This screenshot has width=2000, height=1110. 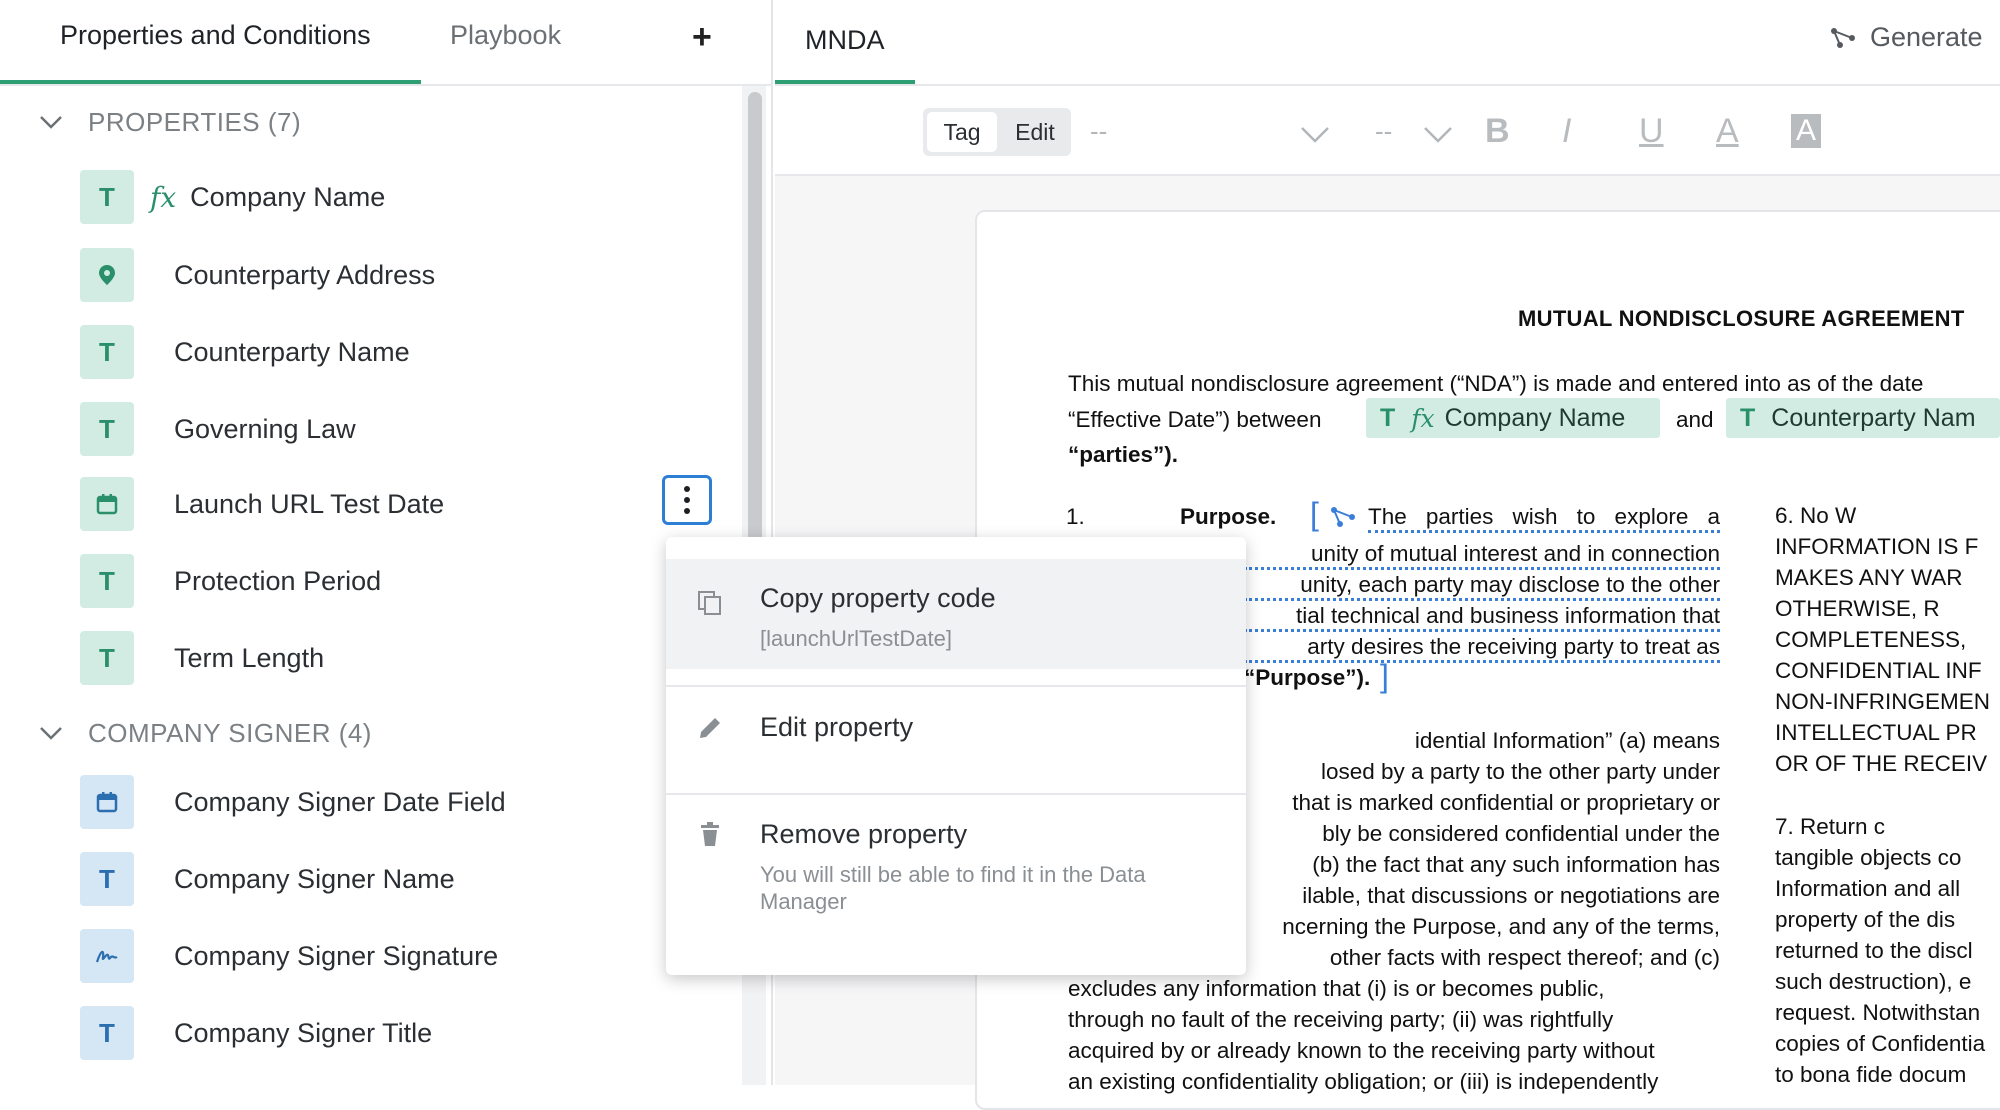 What do you see at coordinates (878, 598) in the screenshot?
I see `copy-label: Copy property code` at bounding box center [878, 598].